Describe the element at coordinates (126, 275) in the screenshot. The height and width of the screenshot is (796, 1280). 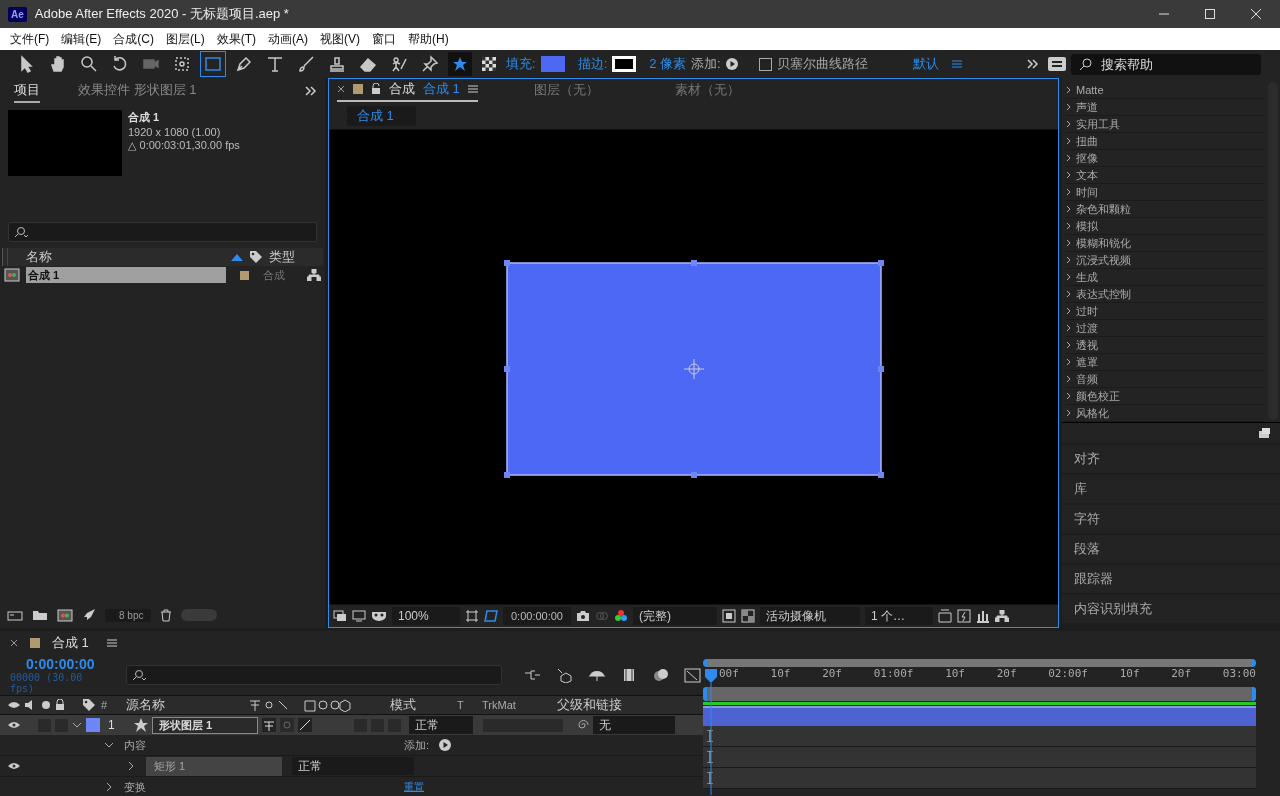
I see `project-item: 合成 1` at that location.